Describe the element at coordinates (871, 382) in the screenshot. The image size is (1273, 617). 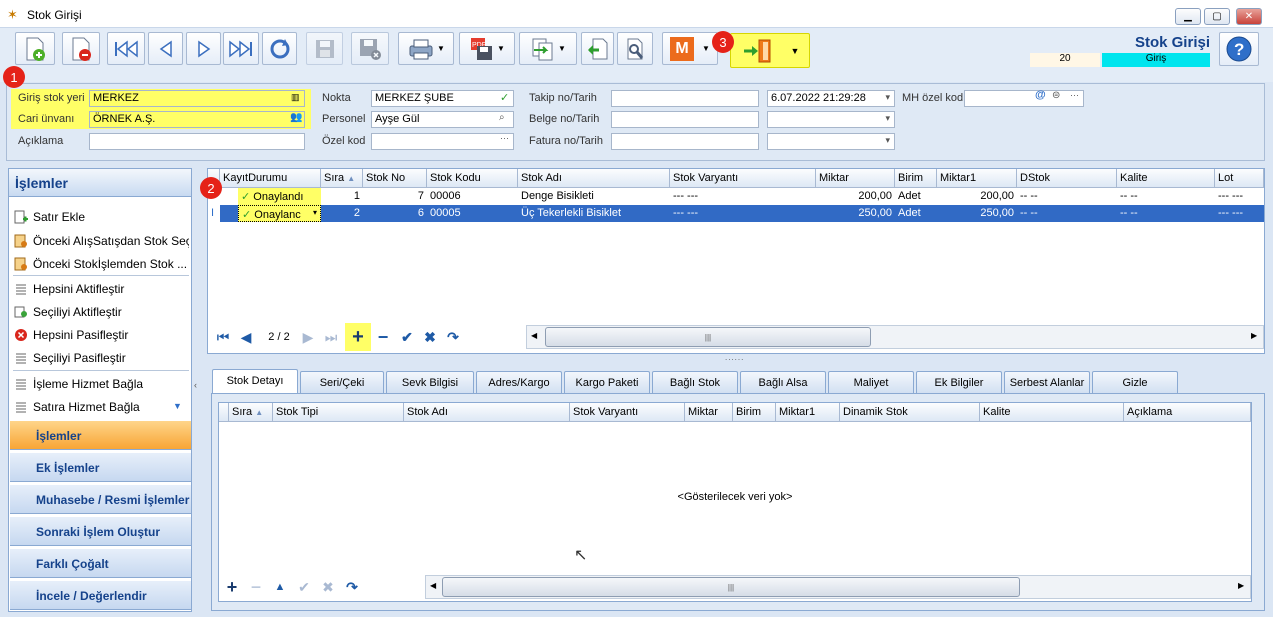
I see `tab-maliyet: Maliyet` at that location.